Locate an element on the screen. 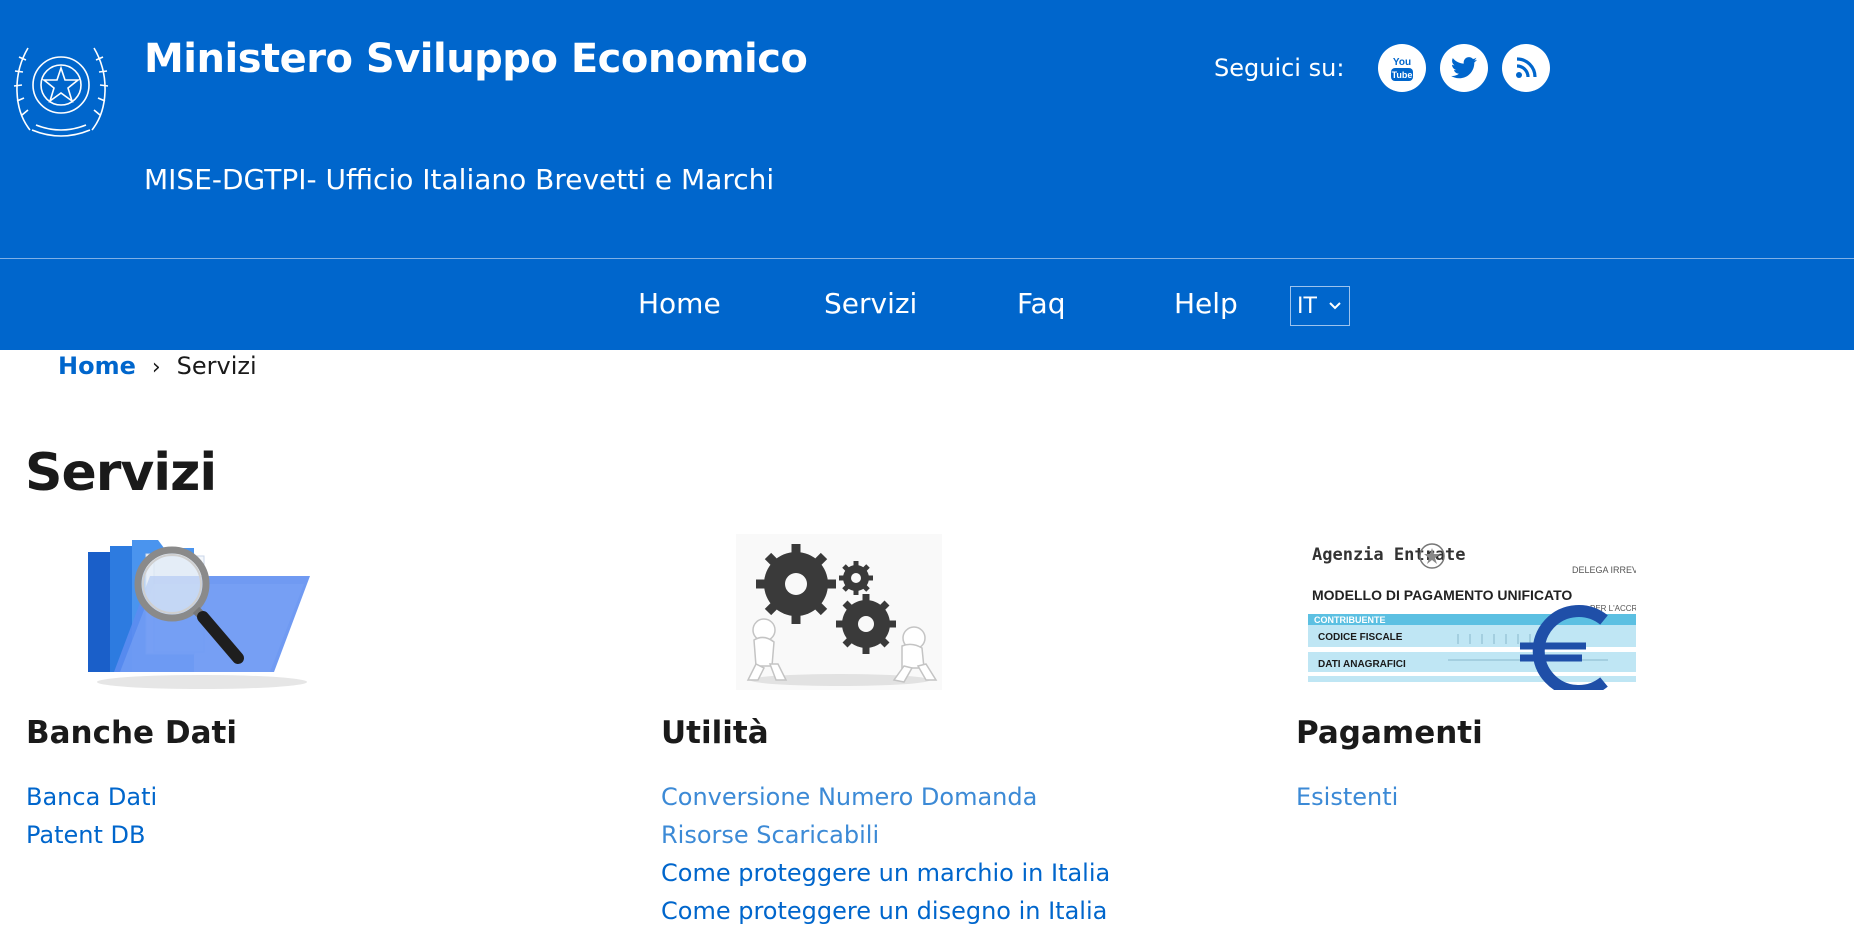 Image resolution: width=1854 pixels, height=944 pixels. nav-faq: Faq is located at coordinates (1041, 303).